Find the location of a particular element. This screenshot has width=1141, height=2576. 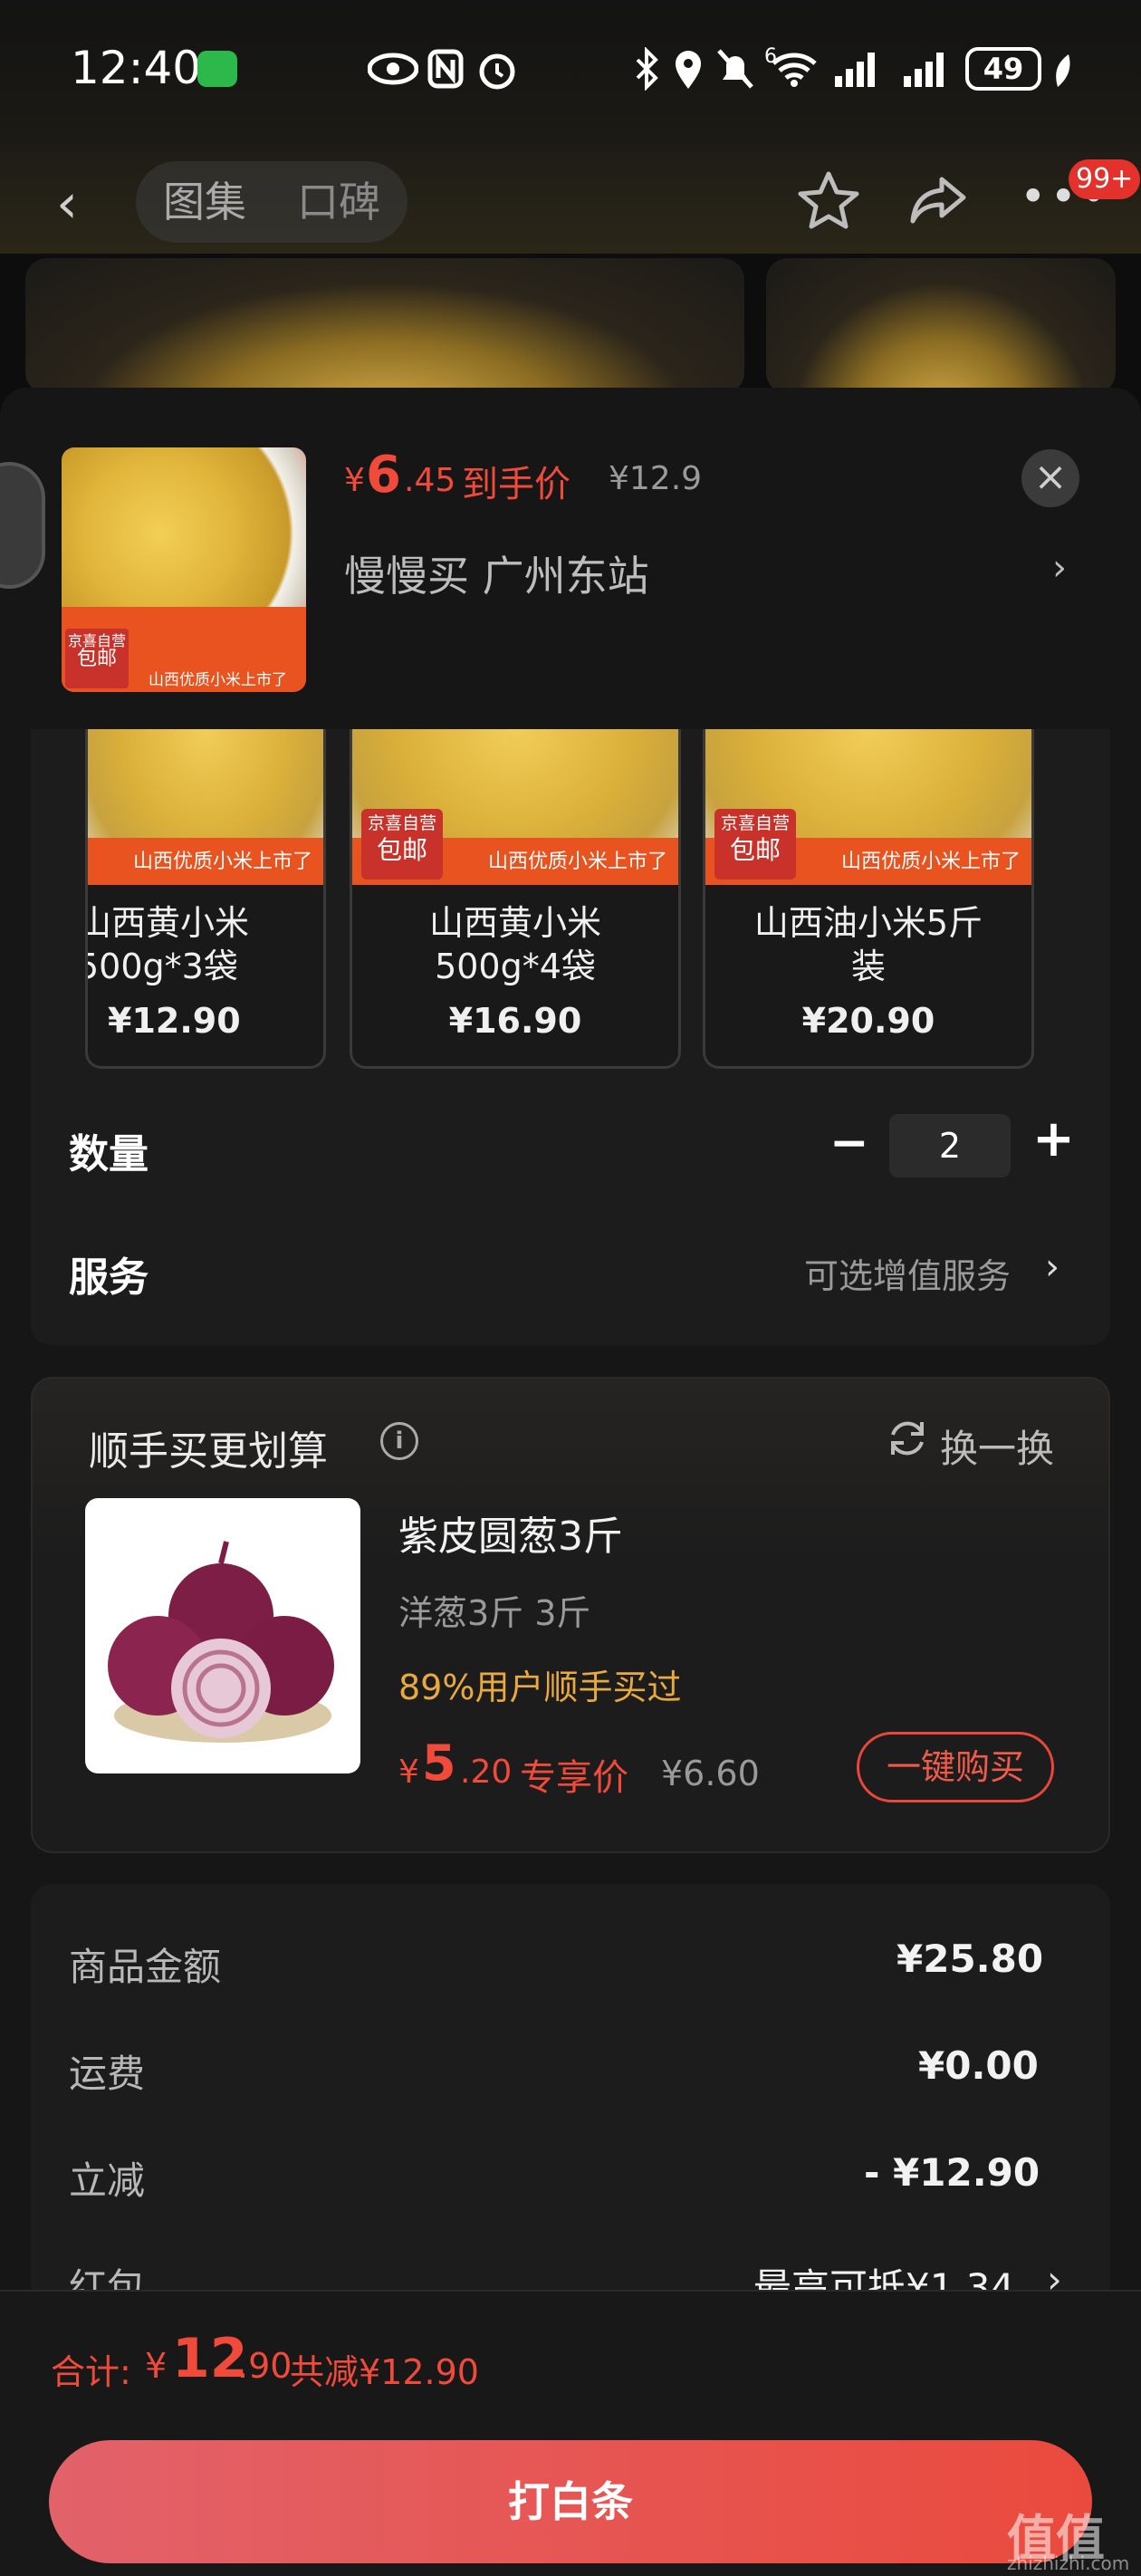

quantity-plus-button: + is located at coordinates (1053, 1139).